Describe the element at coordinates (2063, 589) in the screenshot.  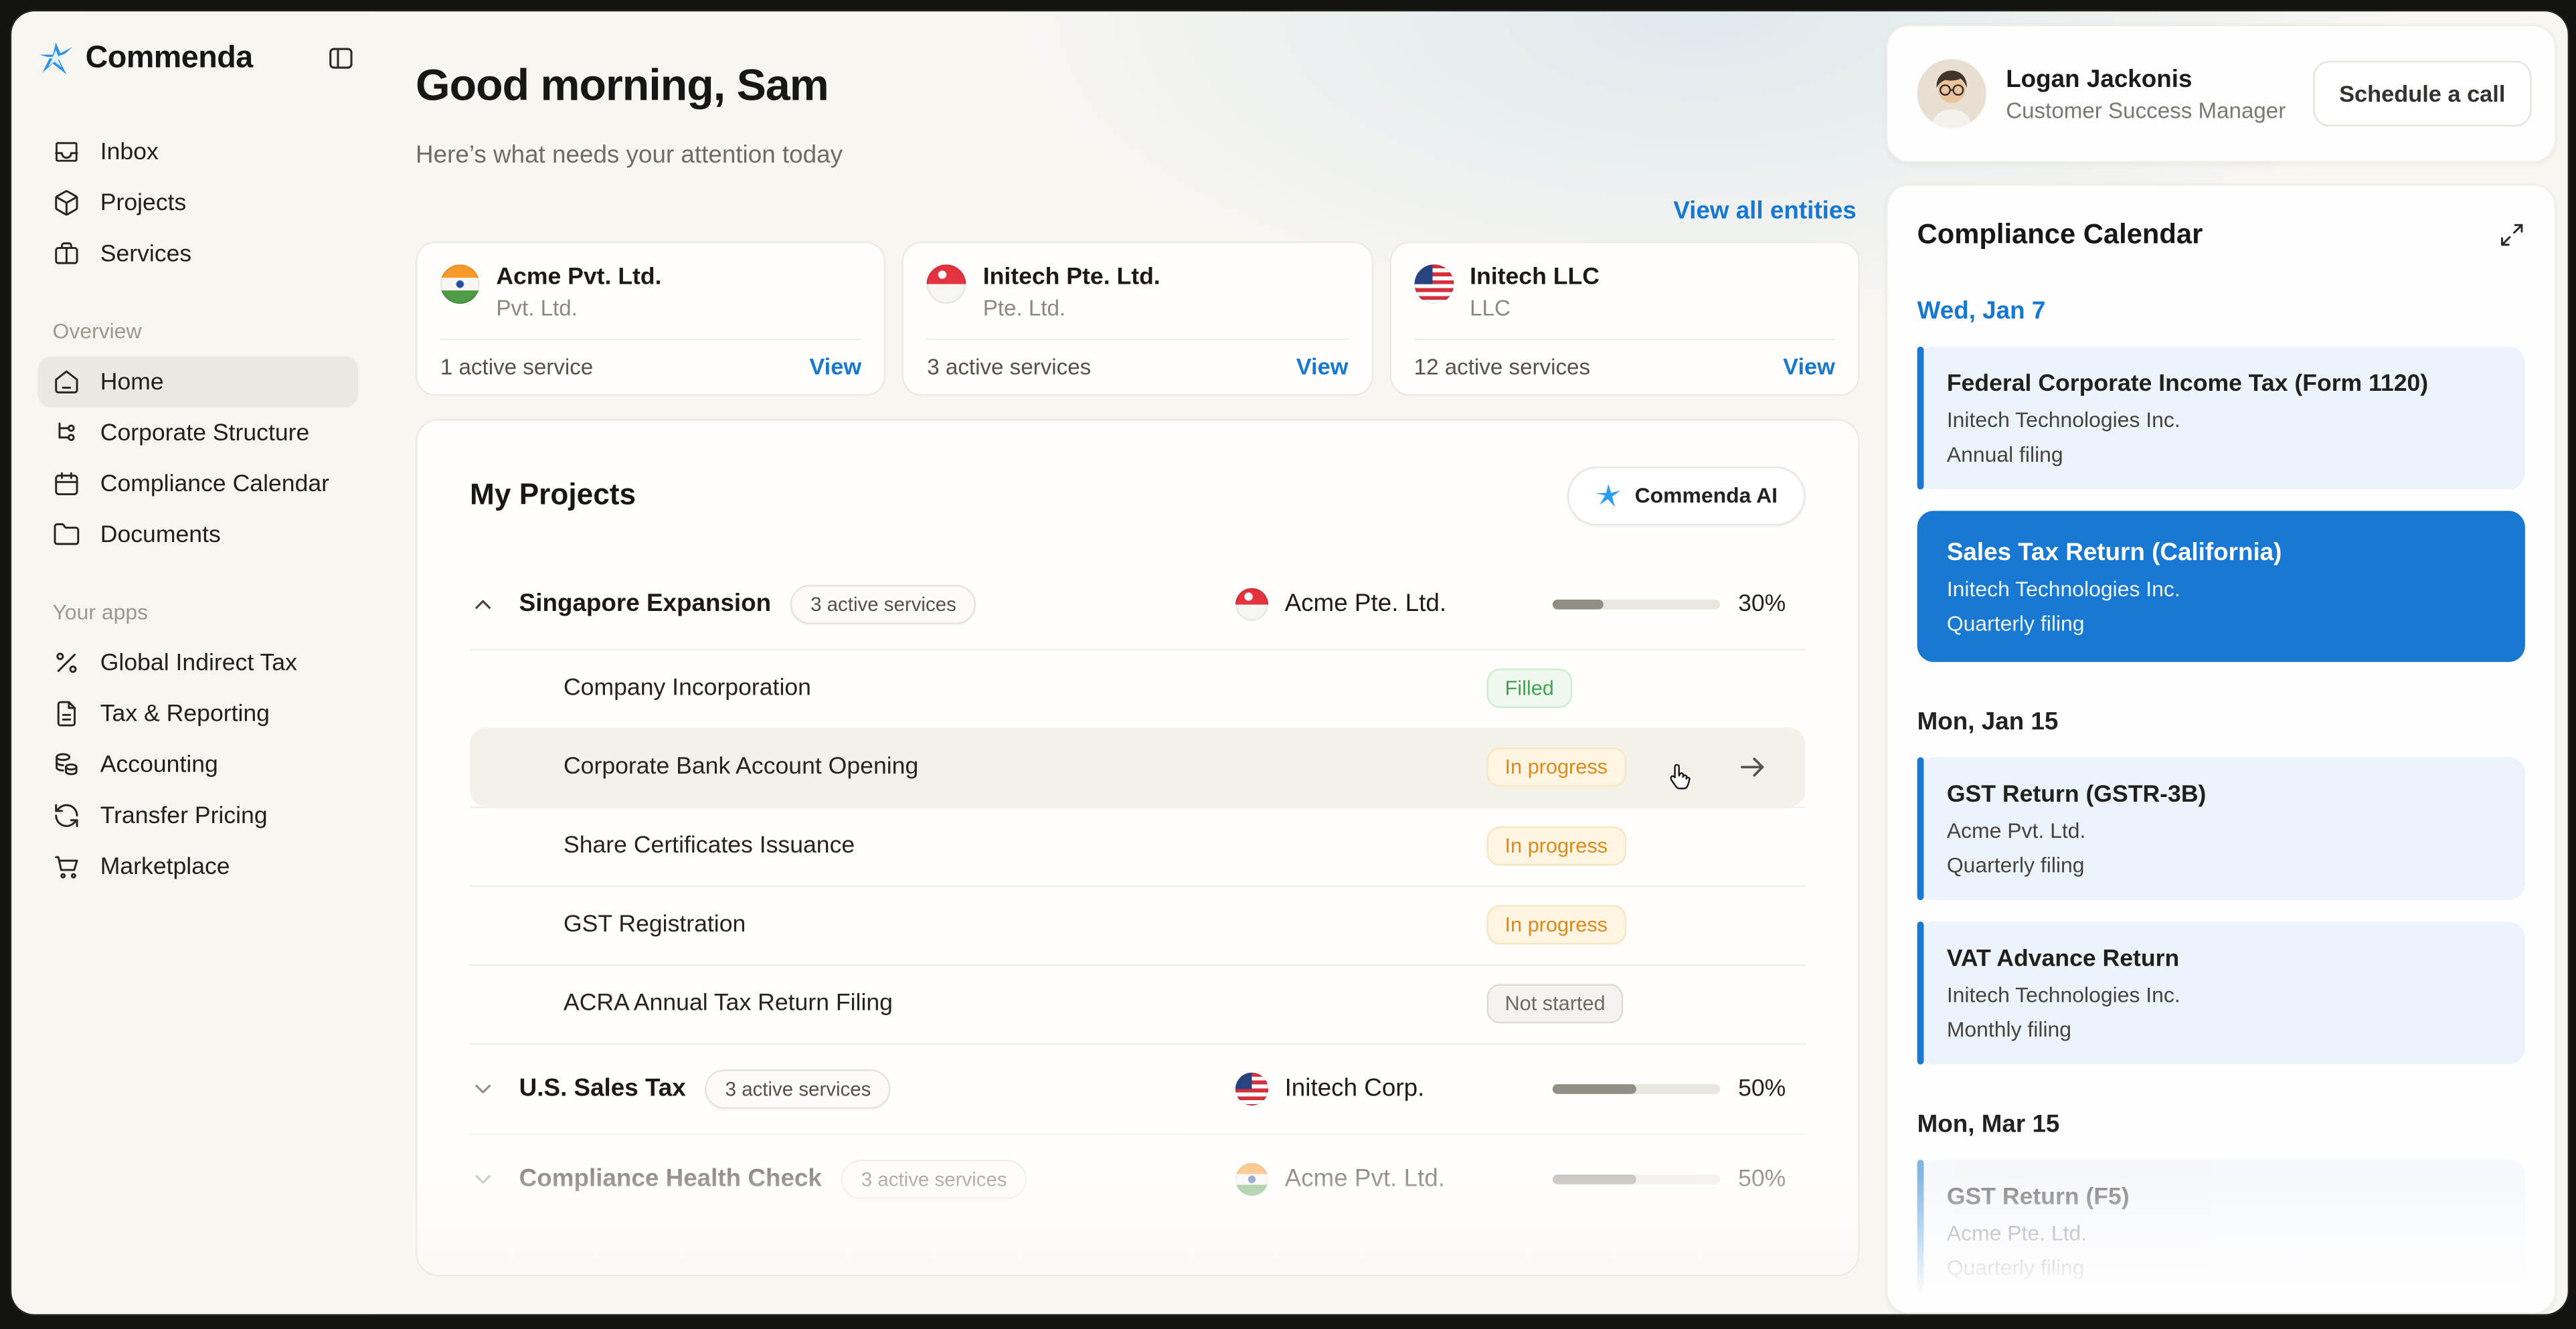
I see `calendar-item-entity: Initech Technologies Inc.` at that location.